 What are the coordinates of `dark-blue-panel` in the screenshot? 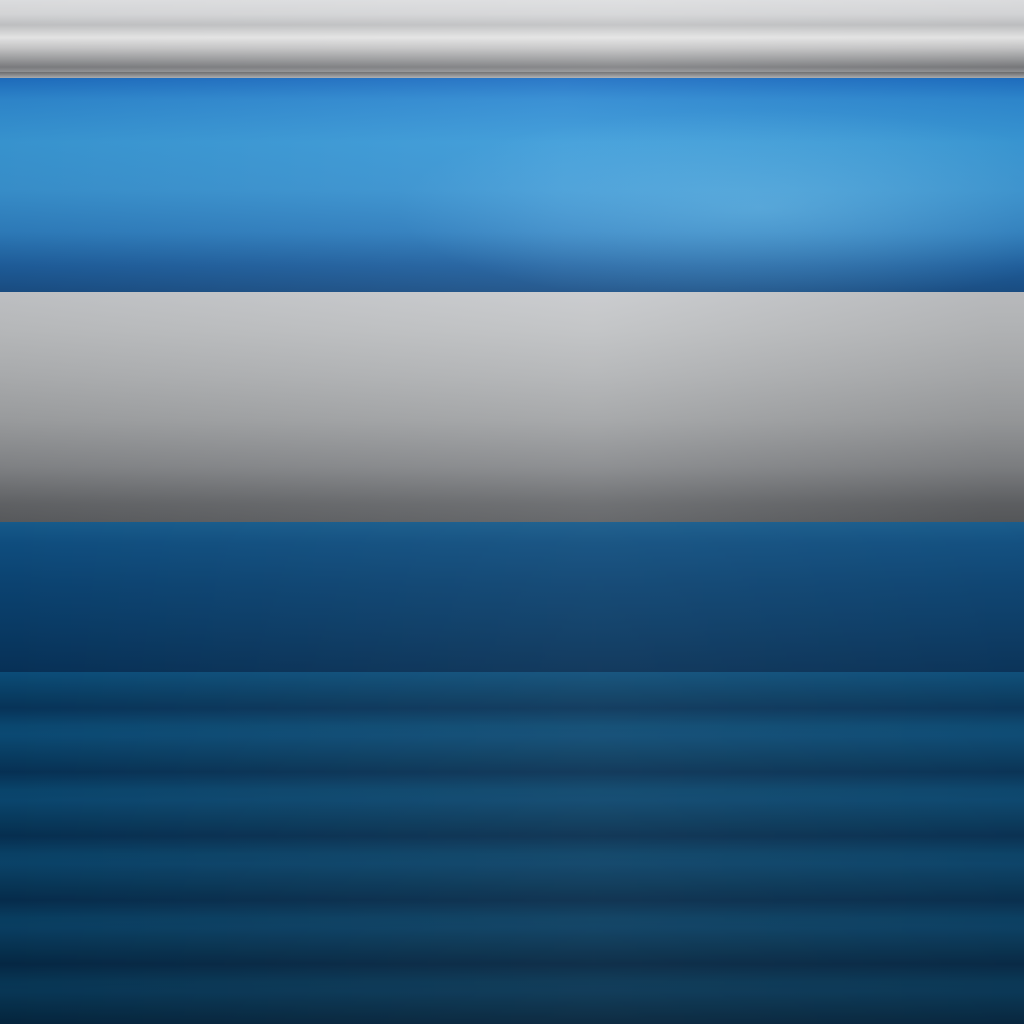 It's located at (512, 597).